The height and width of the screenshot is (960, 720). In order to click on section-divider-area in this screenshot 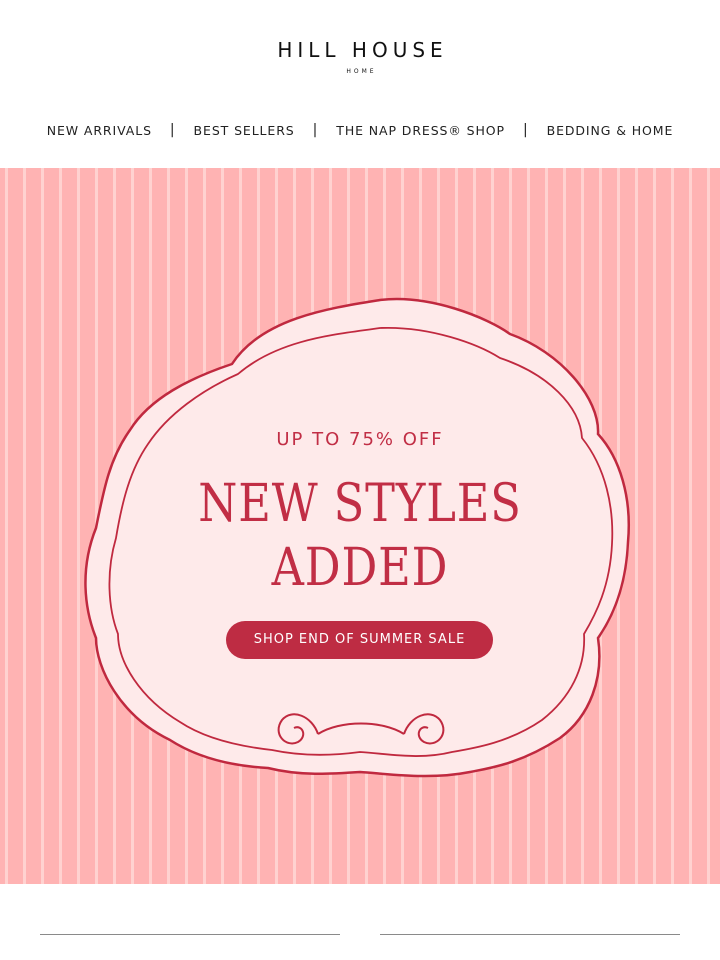, I will do `click(360, 922)`.